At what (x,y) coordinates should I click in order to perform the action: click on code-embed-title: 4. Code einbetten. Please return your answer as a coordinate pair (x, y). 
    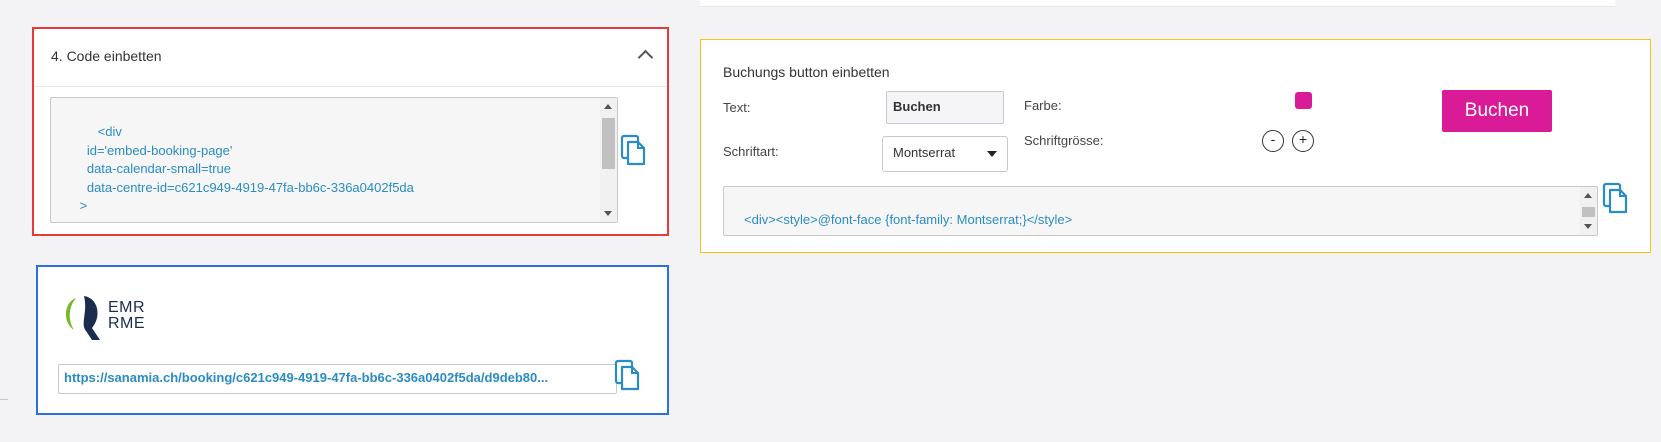
    Looking at the image, I should click on (106, 56).